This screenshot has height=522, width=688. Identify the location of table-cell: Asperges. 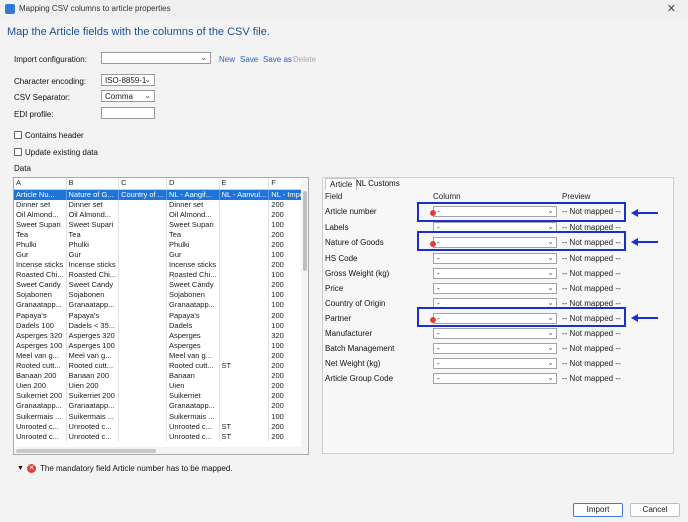
(193, 335).